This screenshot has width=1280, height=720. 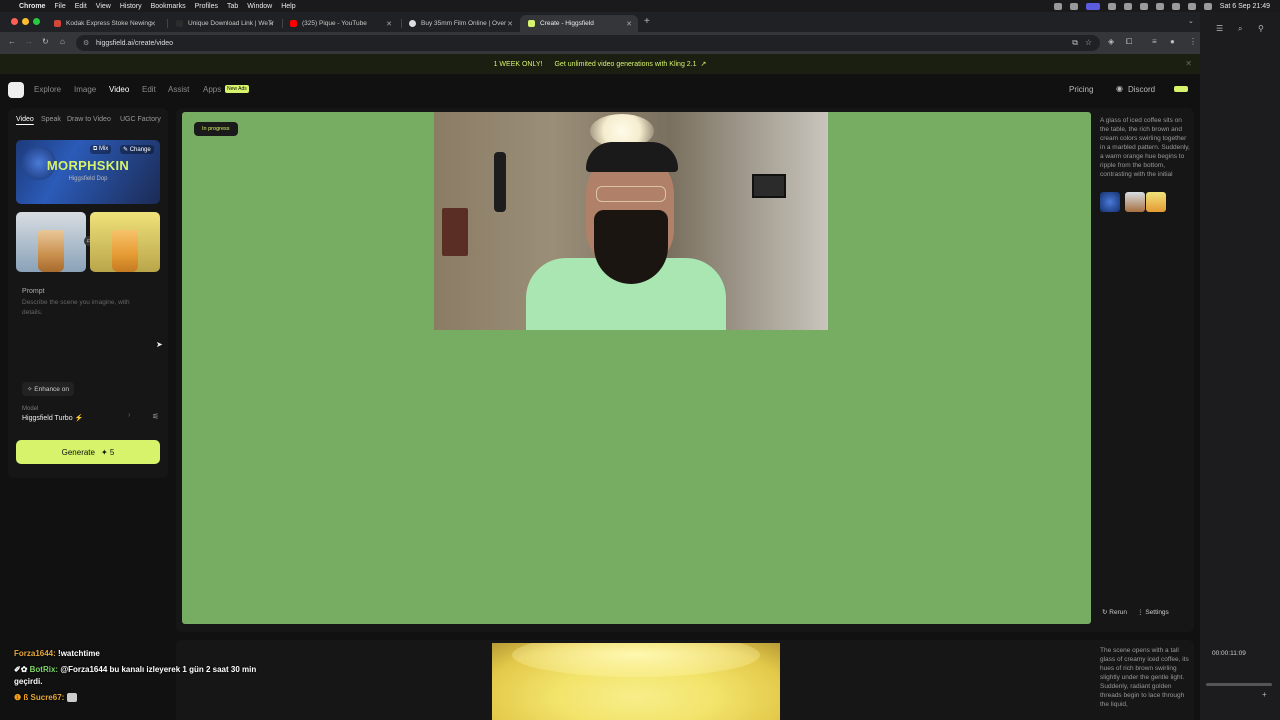 I want to click on credits-badge, so click(x=1181, y=89).